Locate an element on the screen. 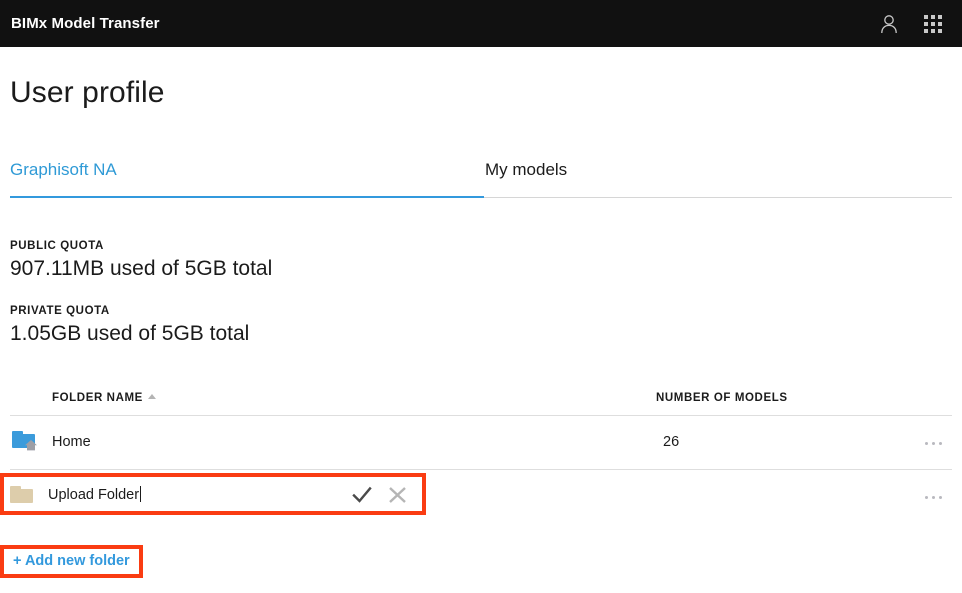 Image resolution: width=962 pixels, height=593 pixels. cancel-folder-name-button is located at coordinates (398, 495).